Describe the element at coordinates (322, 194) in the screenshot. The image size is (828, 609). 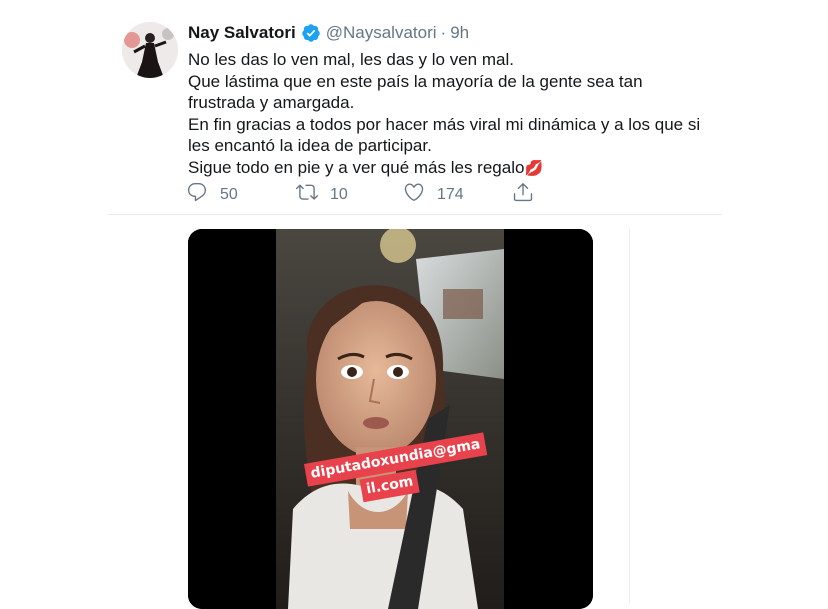
I see `retweet-button: 10` at that location.